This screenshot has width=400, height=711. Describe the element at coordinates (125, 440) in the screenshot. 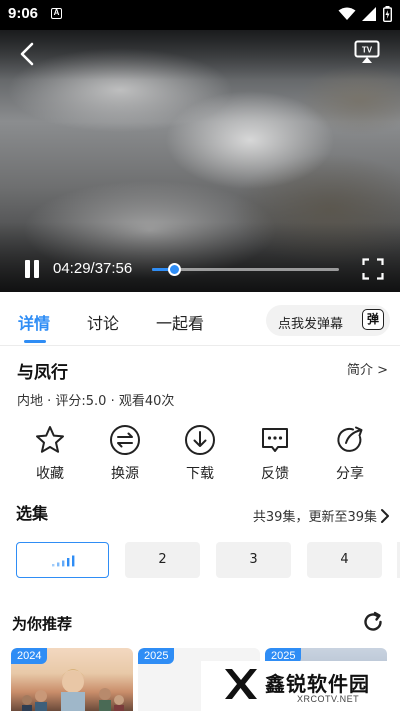

I see `swap-icon` at that location.